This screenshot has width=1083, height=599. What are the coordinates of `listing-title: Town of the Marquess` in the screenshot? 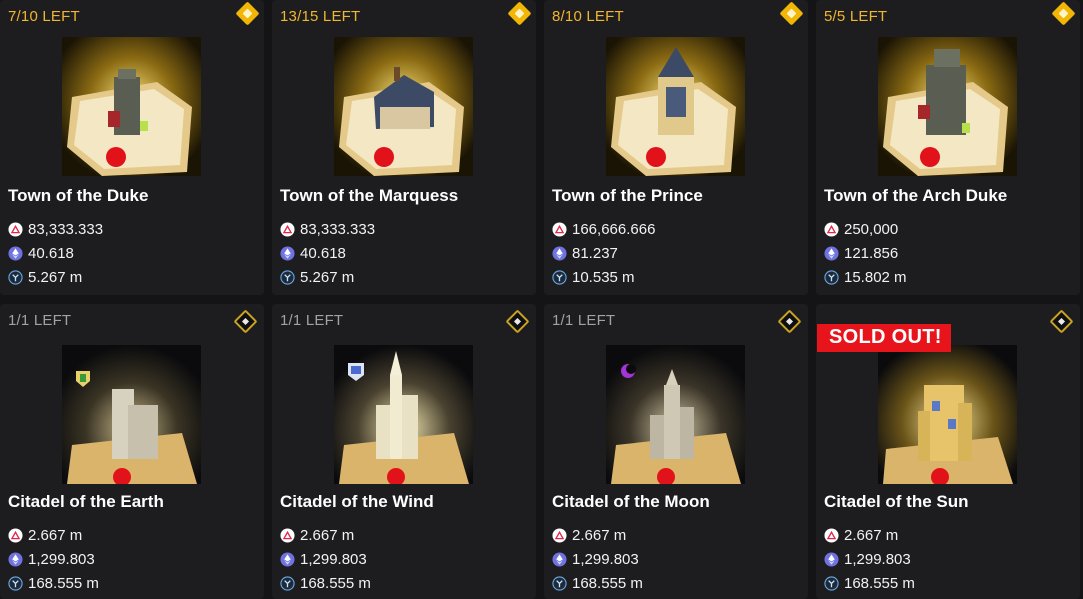 It's located at (369, 195).